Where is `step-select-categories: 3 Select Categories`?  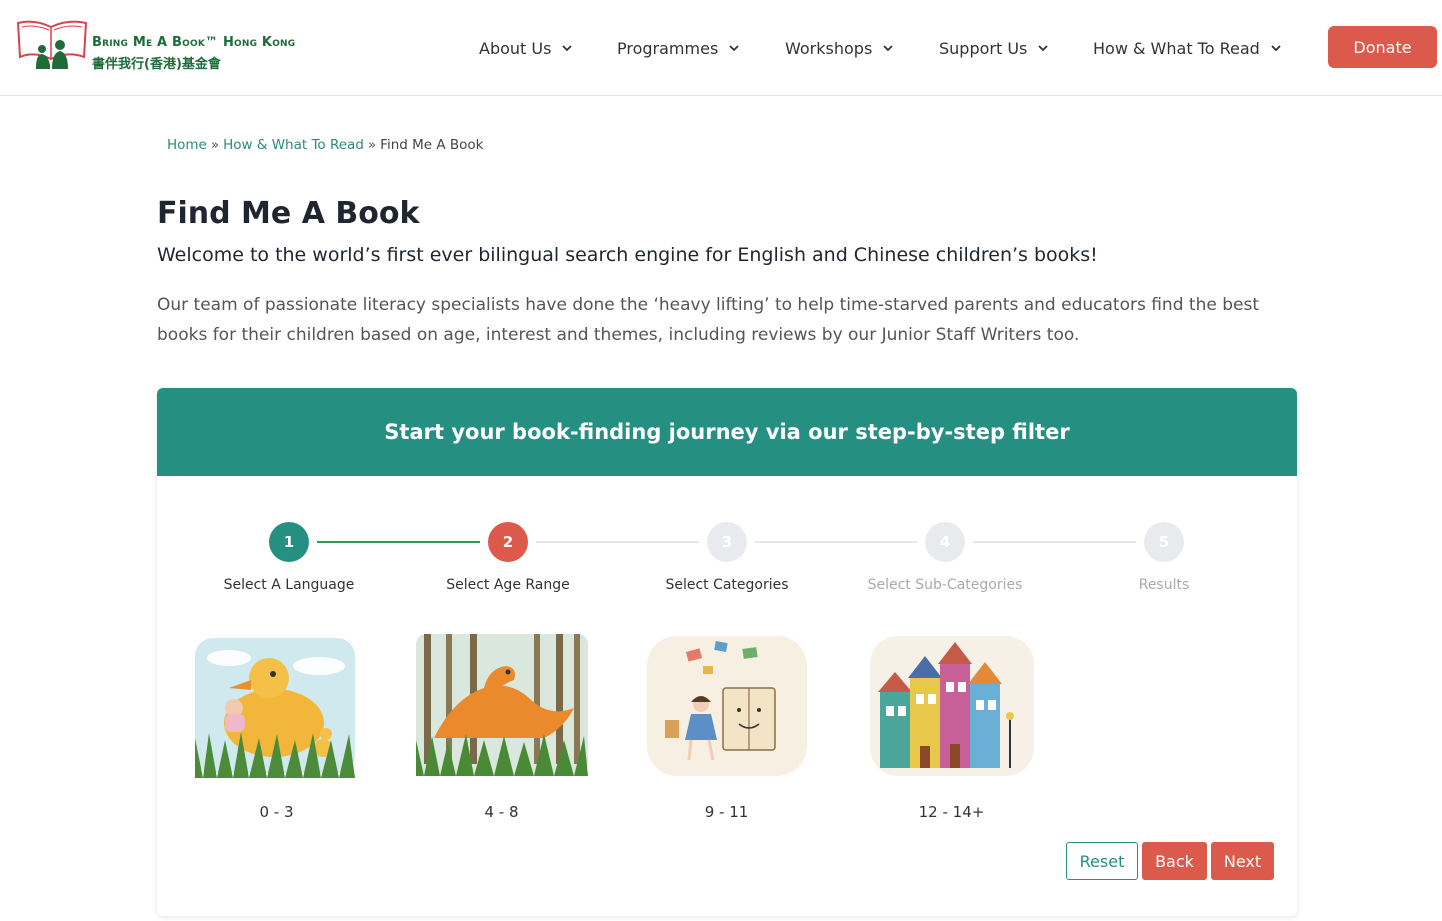 step-select-categories: 3 Select Categories is located at coordinates (727, 557).